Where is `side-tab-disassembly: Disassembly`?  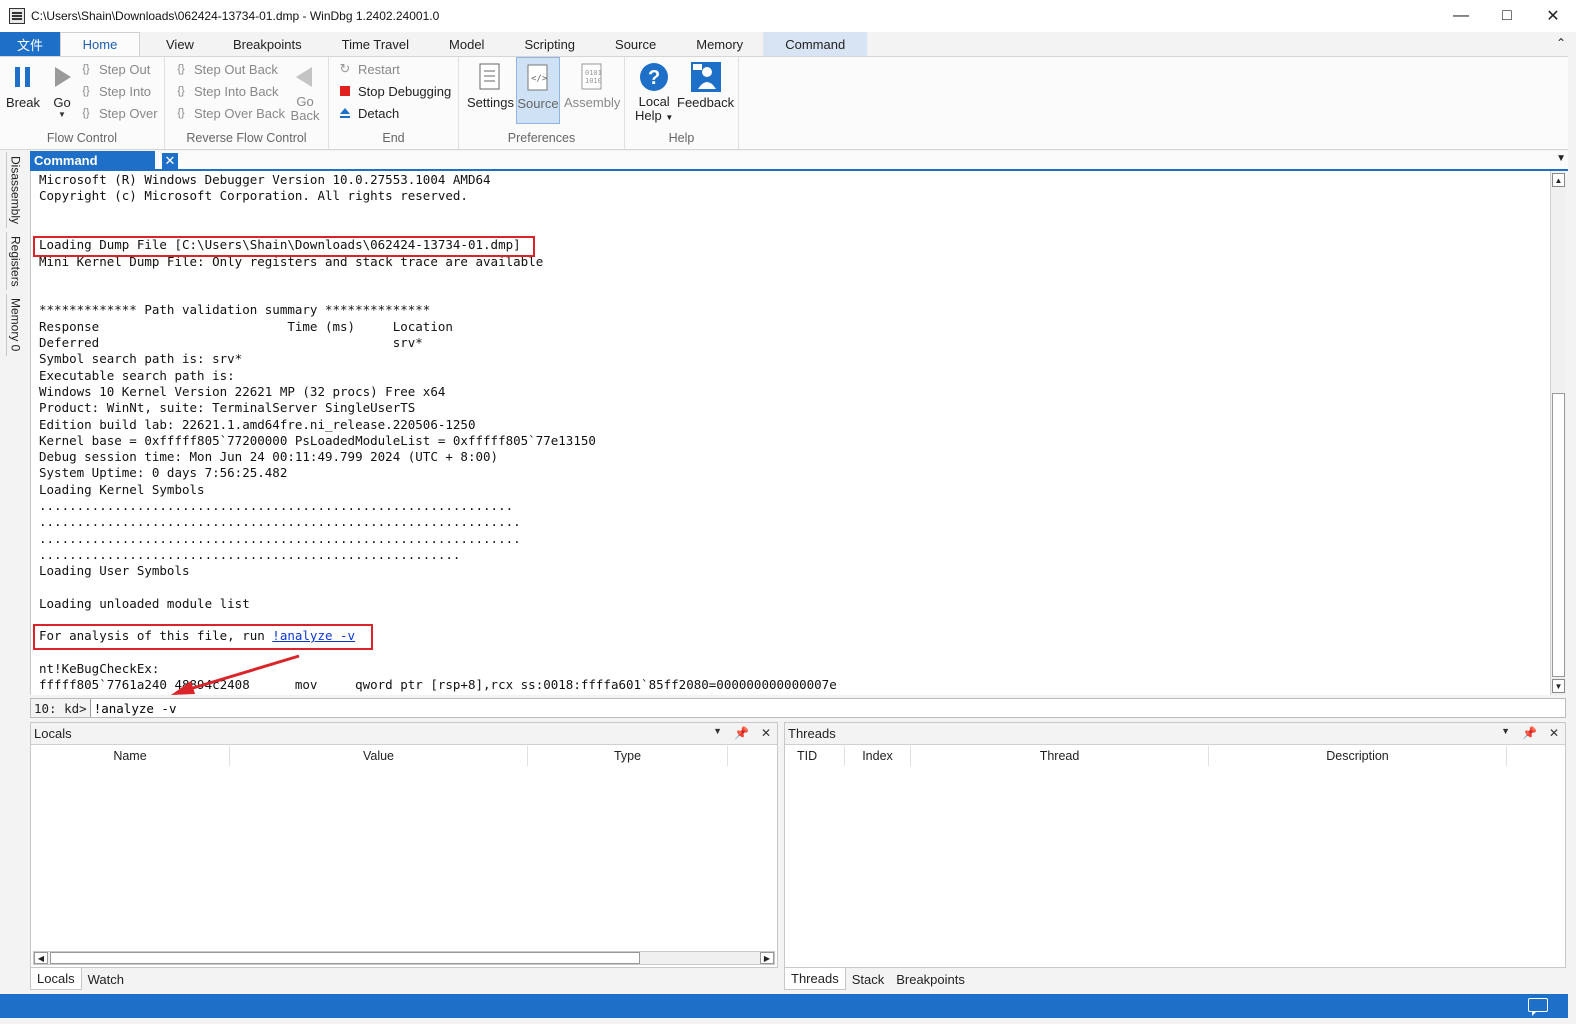 side-tab-disassembly: Disassembly is located at coordinates (15, 190).